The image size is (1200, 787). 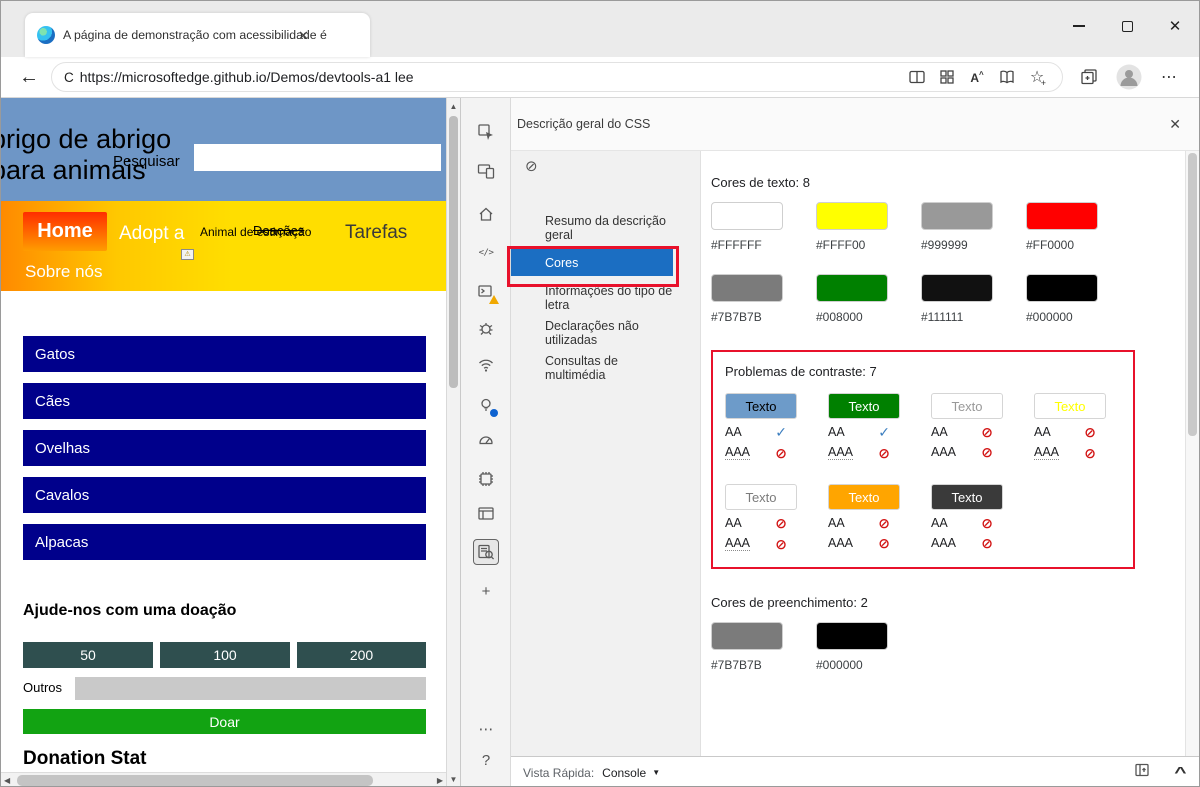 What do you see at coordinates (29, 77) in the screenshot?
I see `back-button: ←` at bounding box center [29, 77].